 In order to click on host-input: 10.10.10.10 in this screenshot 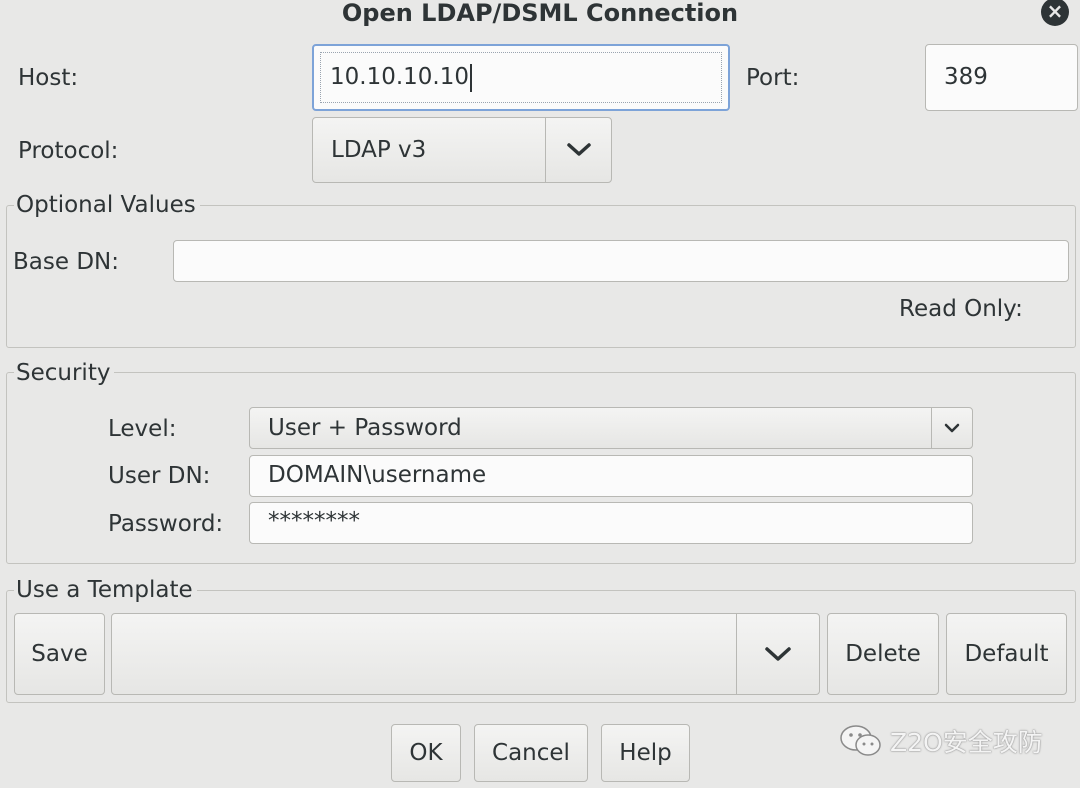, I will do `click(521, 77)`.